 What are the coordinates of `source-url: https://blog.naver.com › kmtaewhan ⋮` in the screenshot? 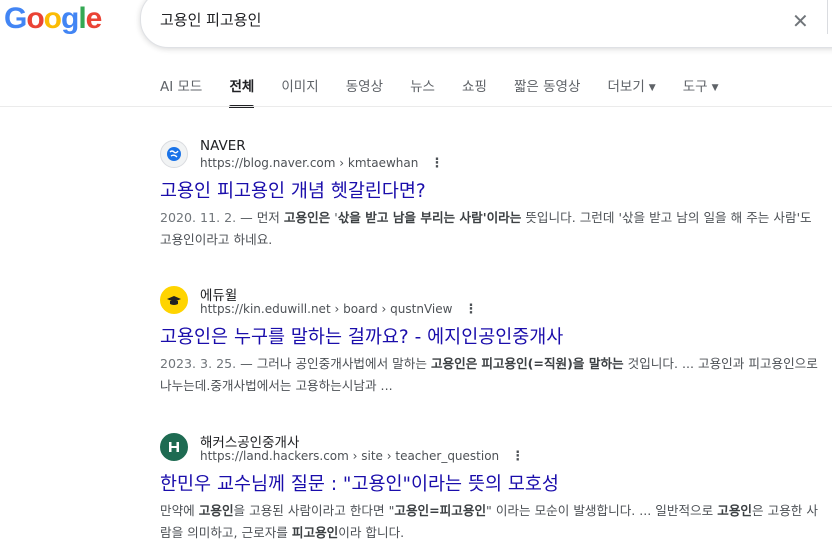 It's located at (322, 163).